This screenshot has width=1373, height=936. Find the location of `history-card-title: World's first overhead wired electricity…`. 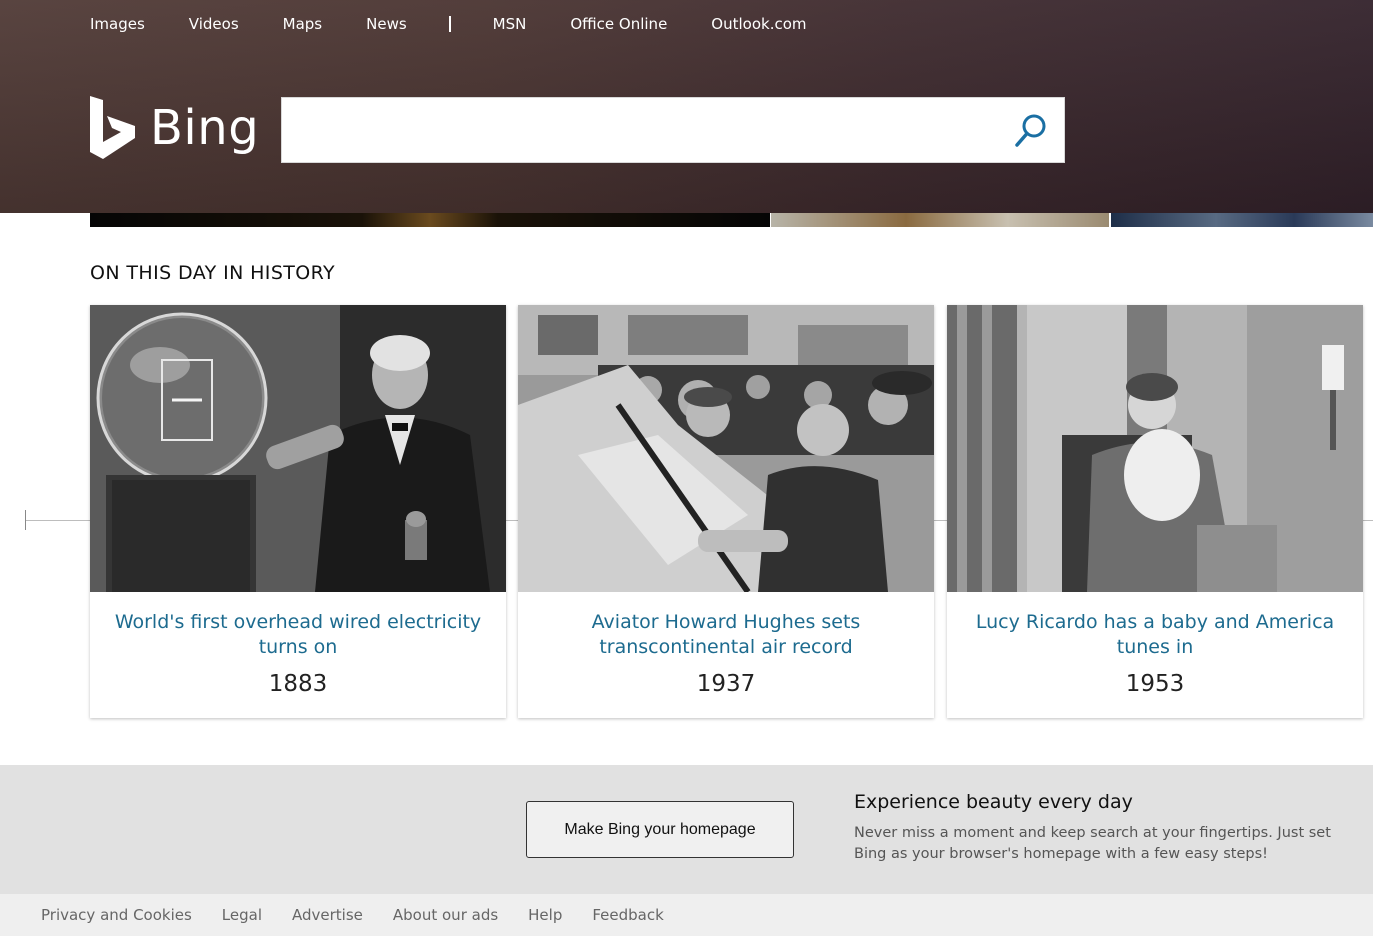

history-card-title: World's first overhead wired electricity… is located at coordinates (298, 635).